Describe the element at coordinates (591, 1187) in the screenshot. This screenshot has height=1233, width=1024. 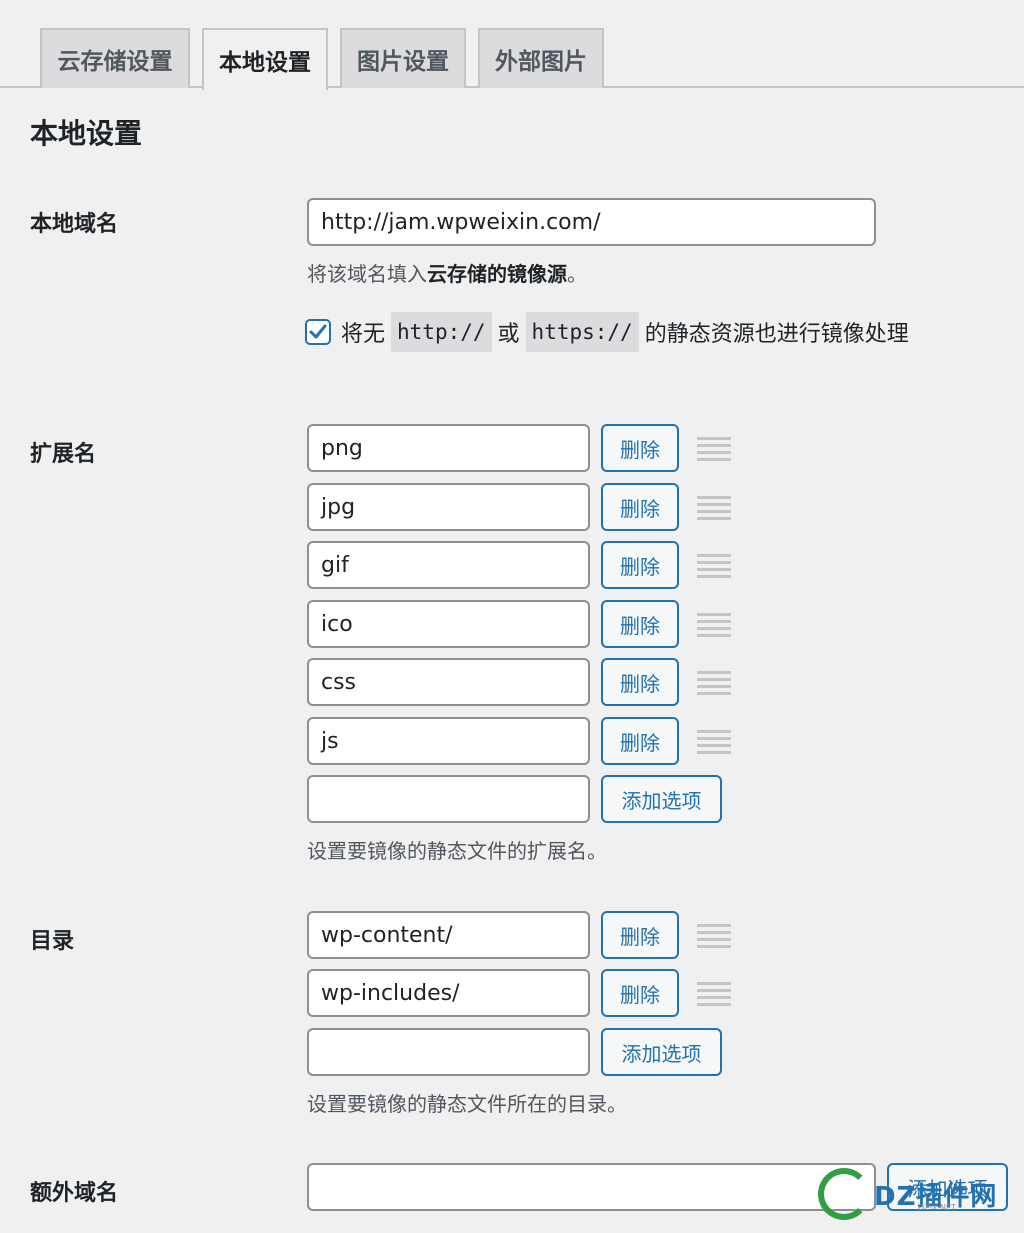
I see `extra-domain-input` at that location.